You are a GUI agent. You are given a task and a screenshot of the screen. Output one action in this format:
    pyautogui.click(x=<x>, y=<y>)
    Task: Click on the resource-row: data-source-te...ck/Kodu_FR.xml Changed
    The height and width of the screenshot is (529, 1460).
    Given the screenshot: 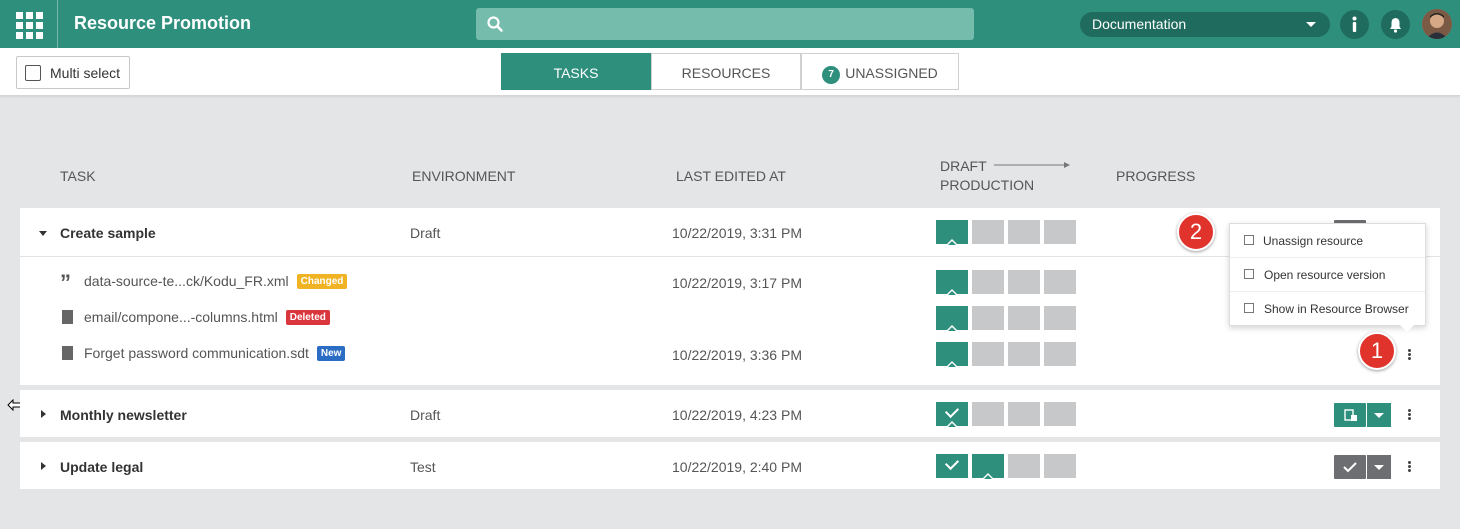 What is the action you would take?
    pyautogui.click(x=216, y=281)
    